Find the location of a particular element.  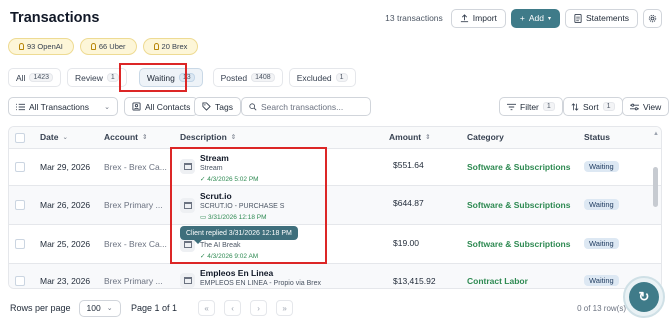

row-description-meta: ✓ 4/3/2026 9:02 AM is located at coordinates (229, 256).